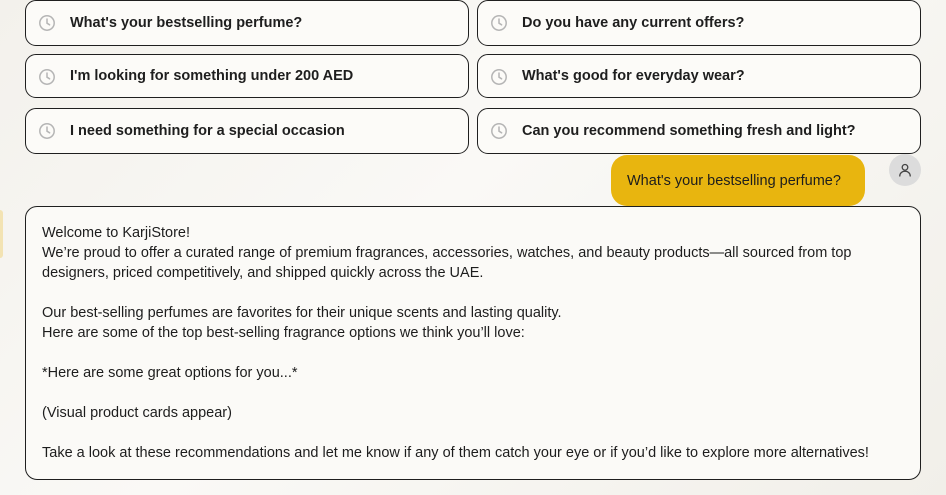  What do you see at coordinates (207, 131) in the screenshot?
I see `suggestion-label: I need something for a special occasion` at bounding box center [207, 131].